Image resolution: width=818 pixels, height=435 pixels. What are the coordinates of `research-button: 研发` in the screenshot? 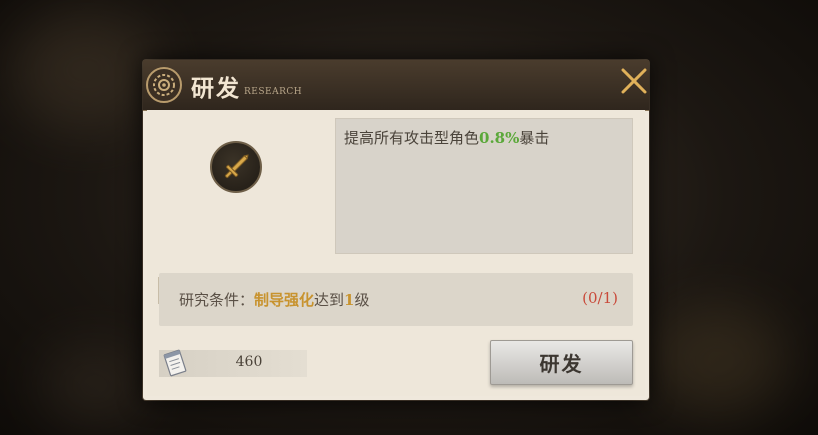 It's located at (561, 362).